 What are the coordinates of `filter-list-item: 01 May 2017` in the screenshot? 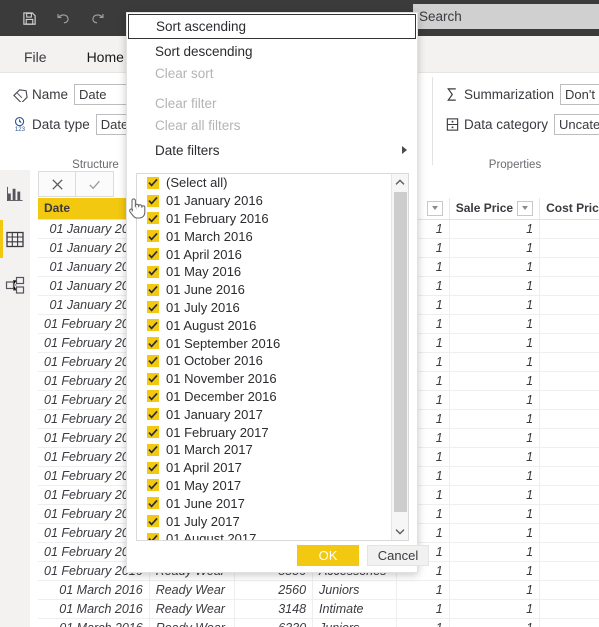 It's located at (263, 486).